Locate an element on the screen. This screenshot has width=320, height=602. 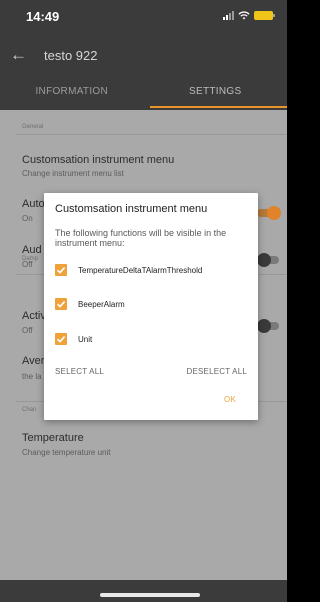
wifi-icon is located at coordinates (244, 15).